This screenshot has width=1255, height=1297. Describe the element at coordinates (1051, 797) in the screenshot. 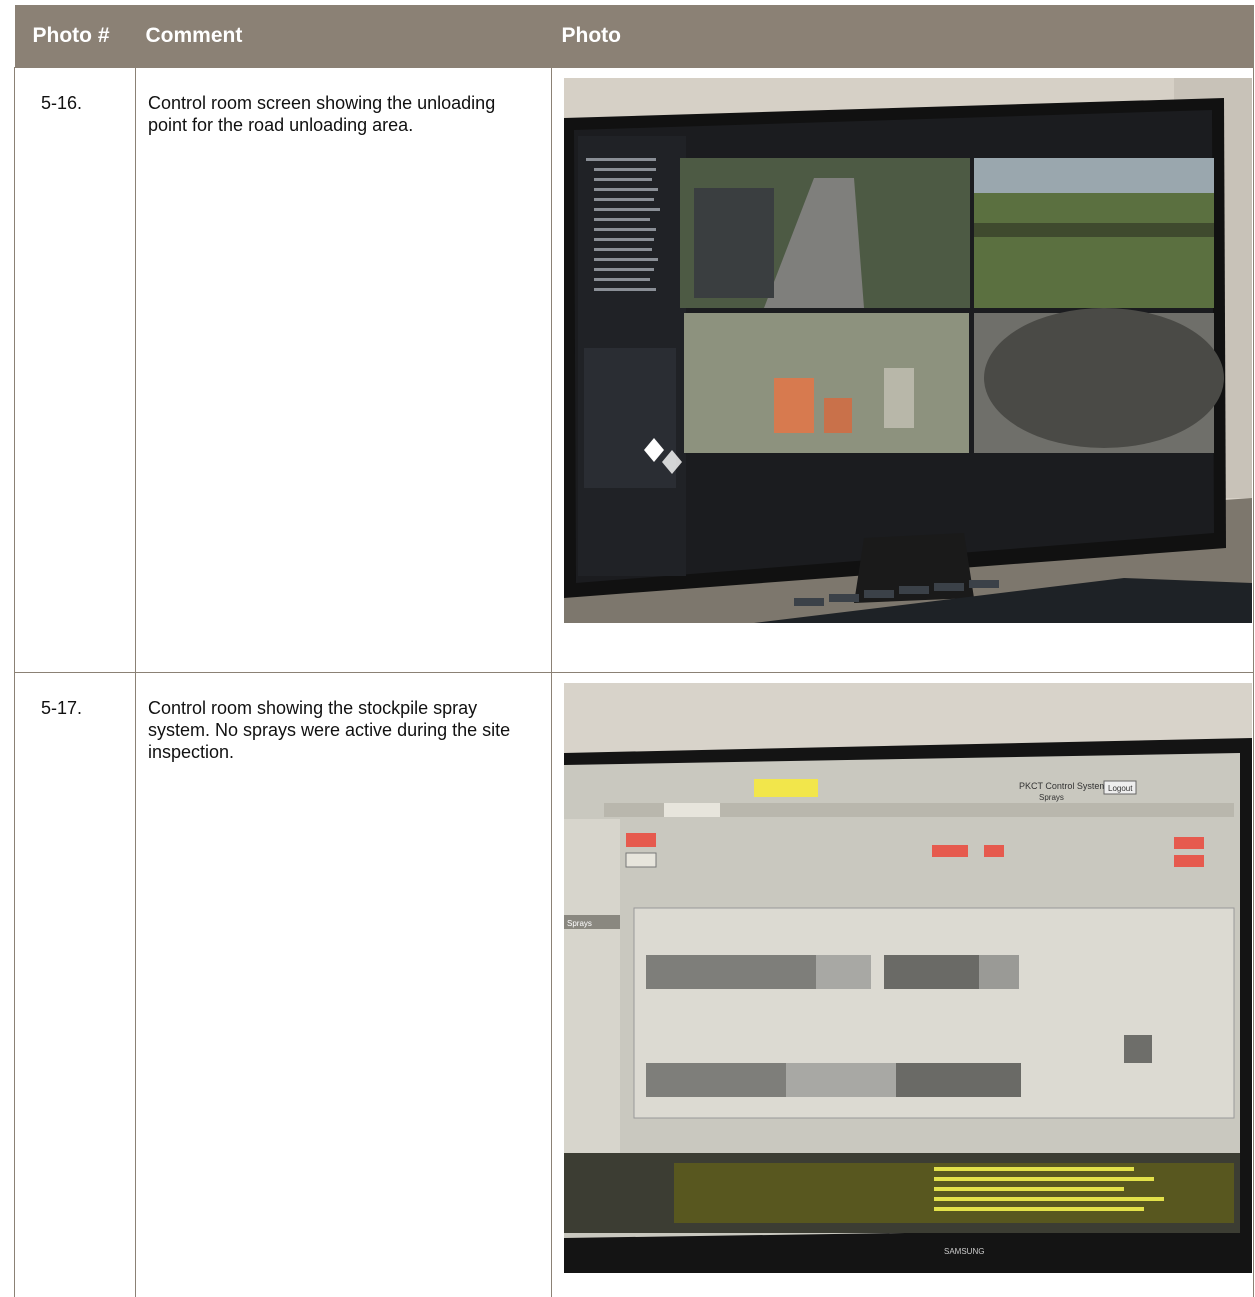

I see `screen-subtitle: Sprays` at that location.